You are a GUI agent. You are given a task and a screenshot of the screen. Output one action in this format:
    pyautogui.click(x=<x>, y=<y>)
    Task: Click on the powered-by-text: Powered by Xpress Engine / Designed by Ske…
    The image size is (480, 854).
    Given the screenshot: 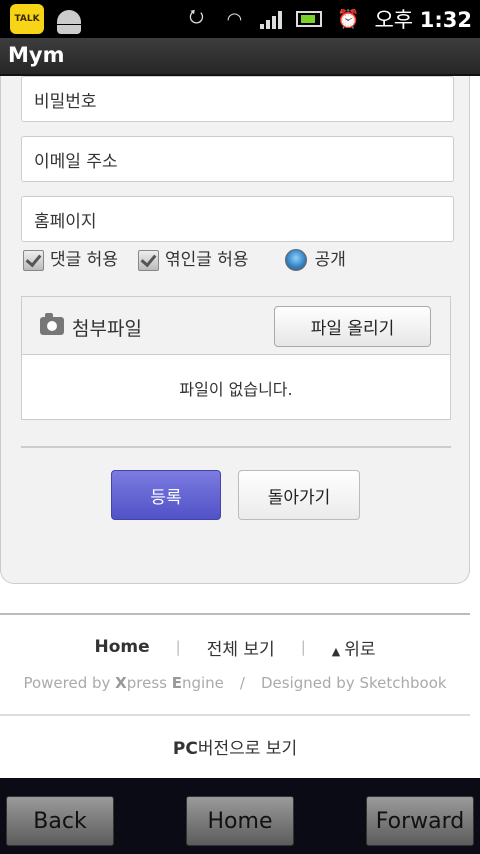 What is the action you would take?
    pyautogui.click(x=235, y=685)
    